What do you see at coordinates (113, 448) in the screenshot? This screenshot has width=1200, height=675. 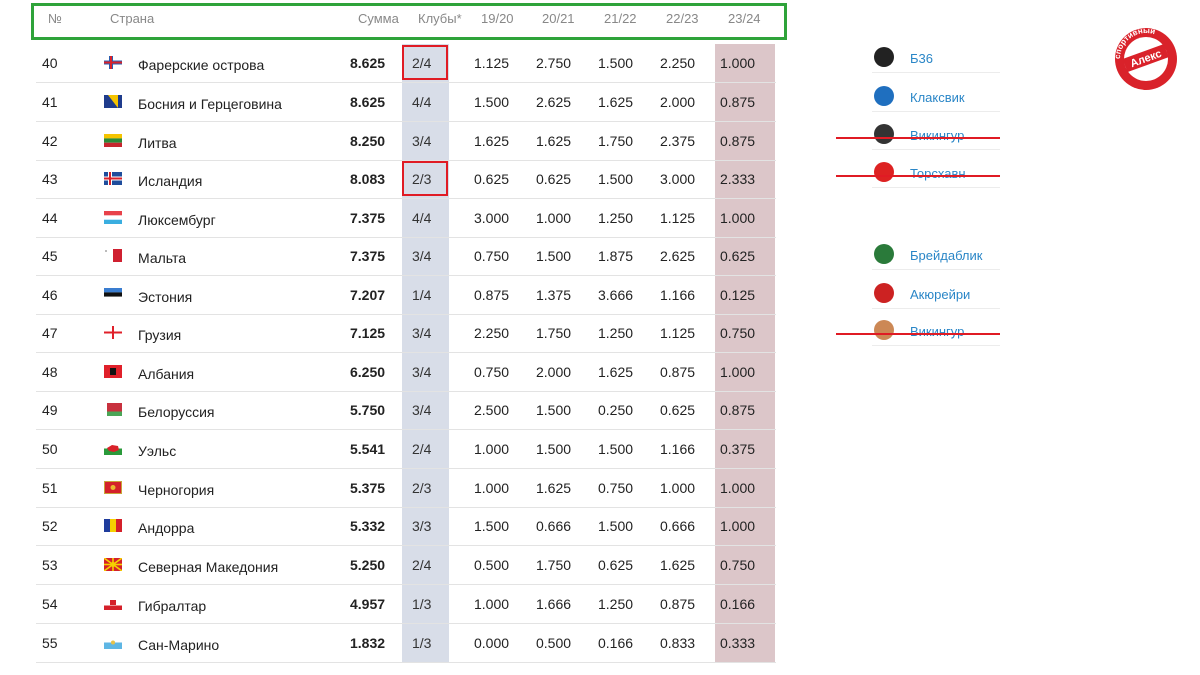 I see `wales-flag-icon` at bounding box center [113, 448].